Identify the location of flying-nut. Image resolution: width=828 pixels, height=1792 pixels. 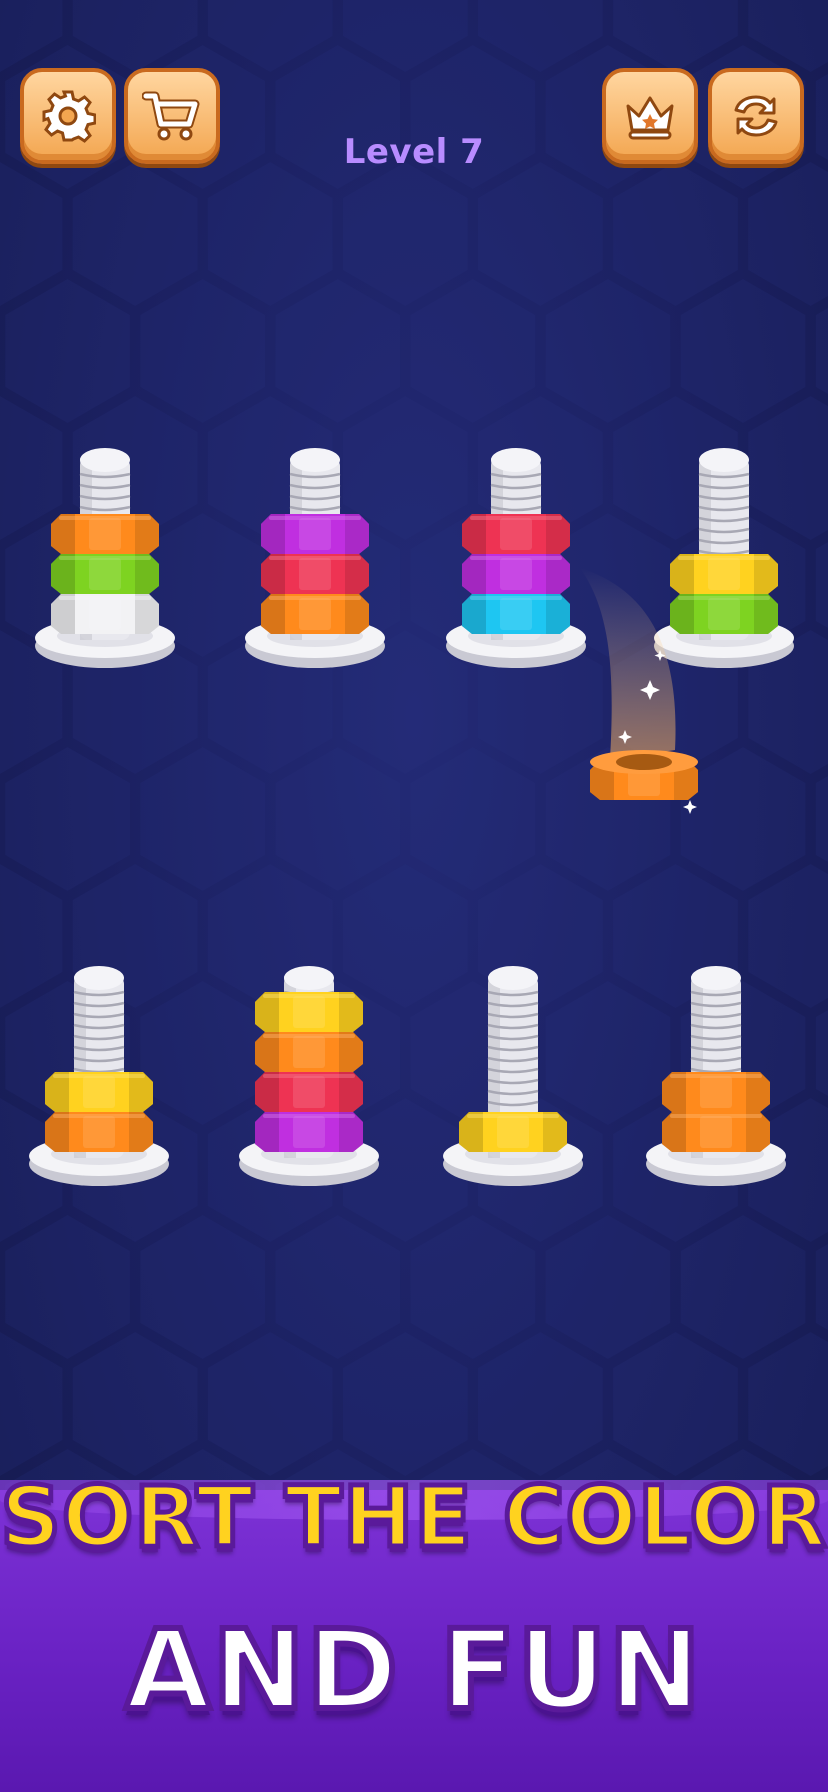
(639, 691).